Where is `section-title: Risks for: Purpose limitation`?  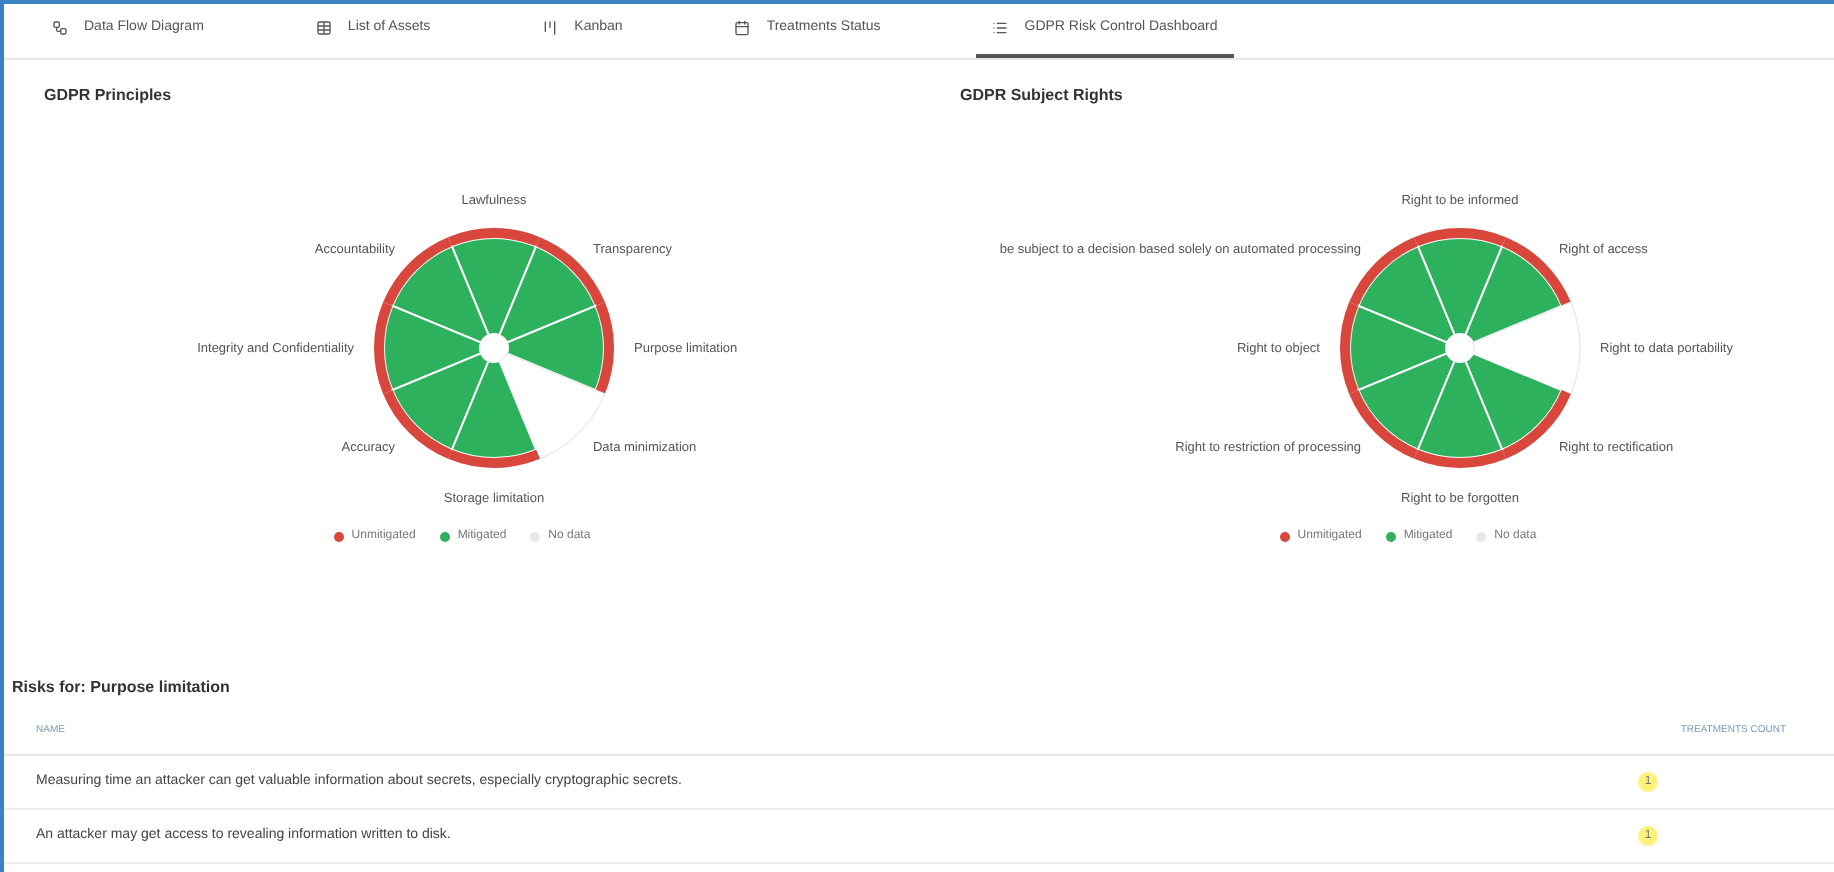 section-title: Risks for: Purpose limitation is located at coordinates (121, 687).